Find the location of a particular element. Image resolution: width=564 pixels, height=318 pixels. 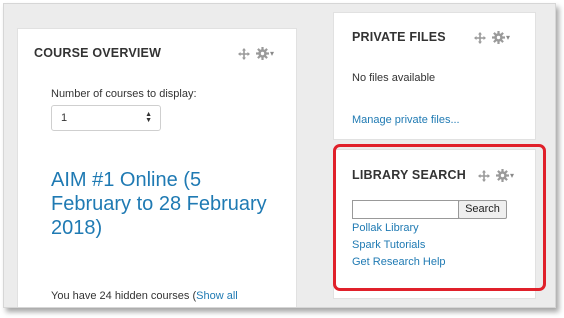

hidden-courses-text: You have 24 hidden courses (Show all is located at coordinates (144, 296).